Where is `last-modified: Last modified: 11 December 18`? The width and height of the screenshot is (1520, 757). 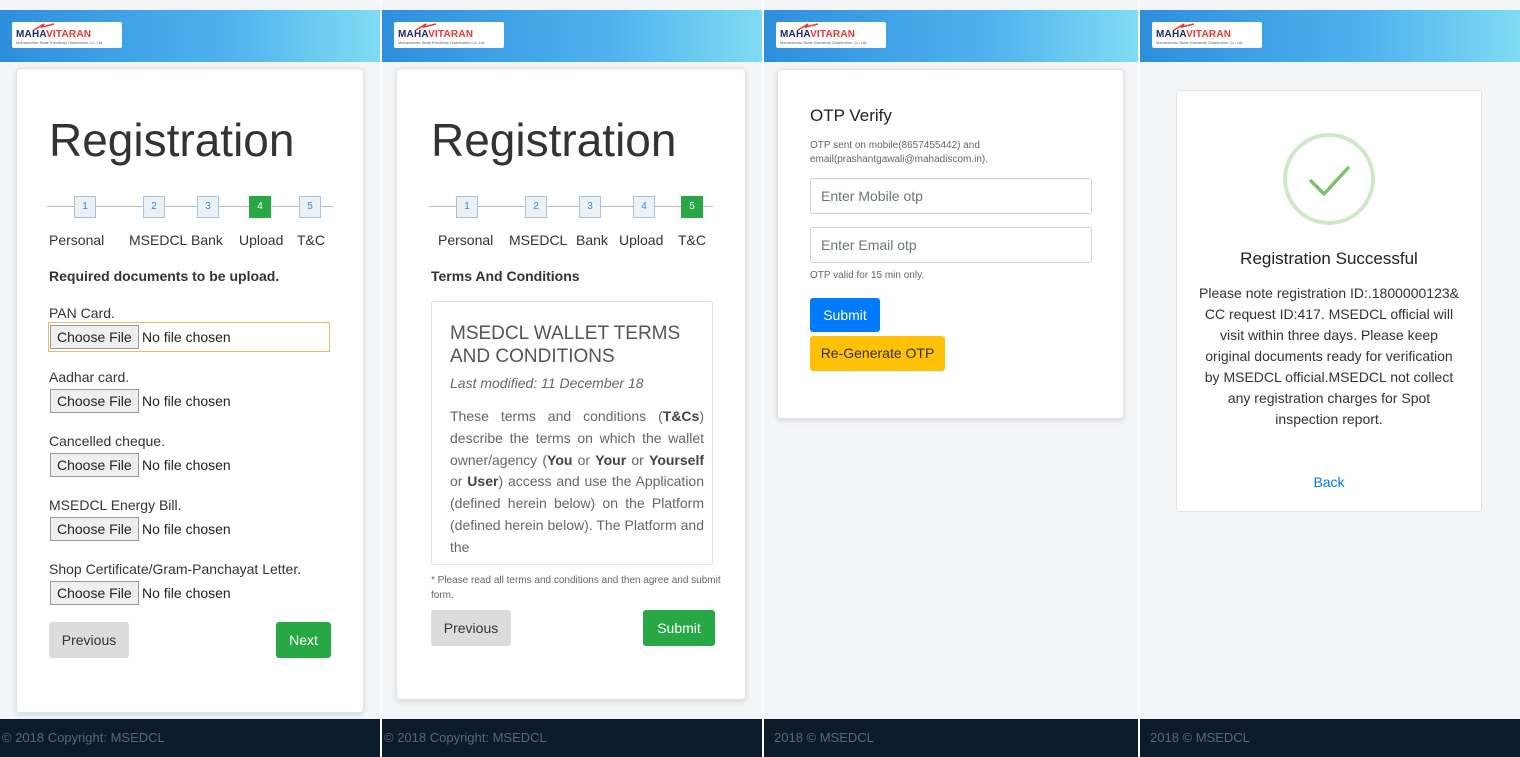
last-modified: Last modified: 11 December 18 is located at coordinates (547, 383).